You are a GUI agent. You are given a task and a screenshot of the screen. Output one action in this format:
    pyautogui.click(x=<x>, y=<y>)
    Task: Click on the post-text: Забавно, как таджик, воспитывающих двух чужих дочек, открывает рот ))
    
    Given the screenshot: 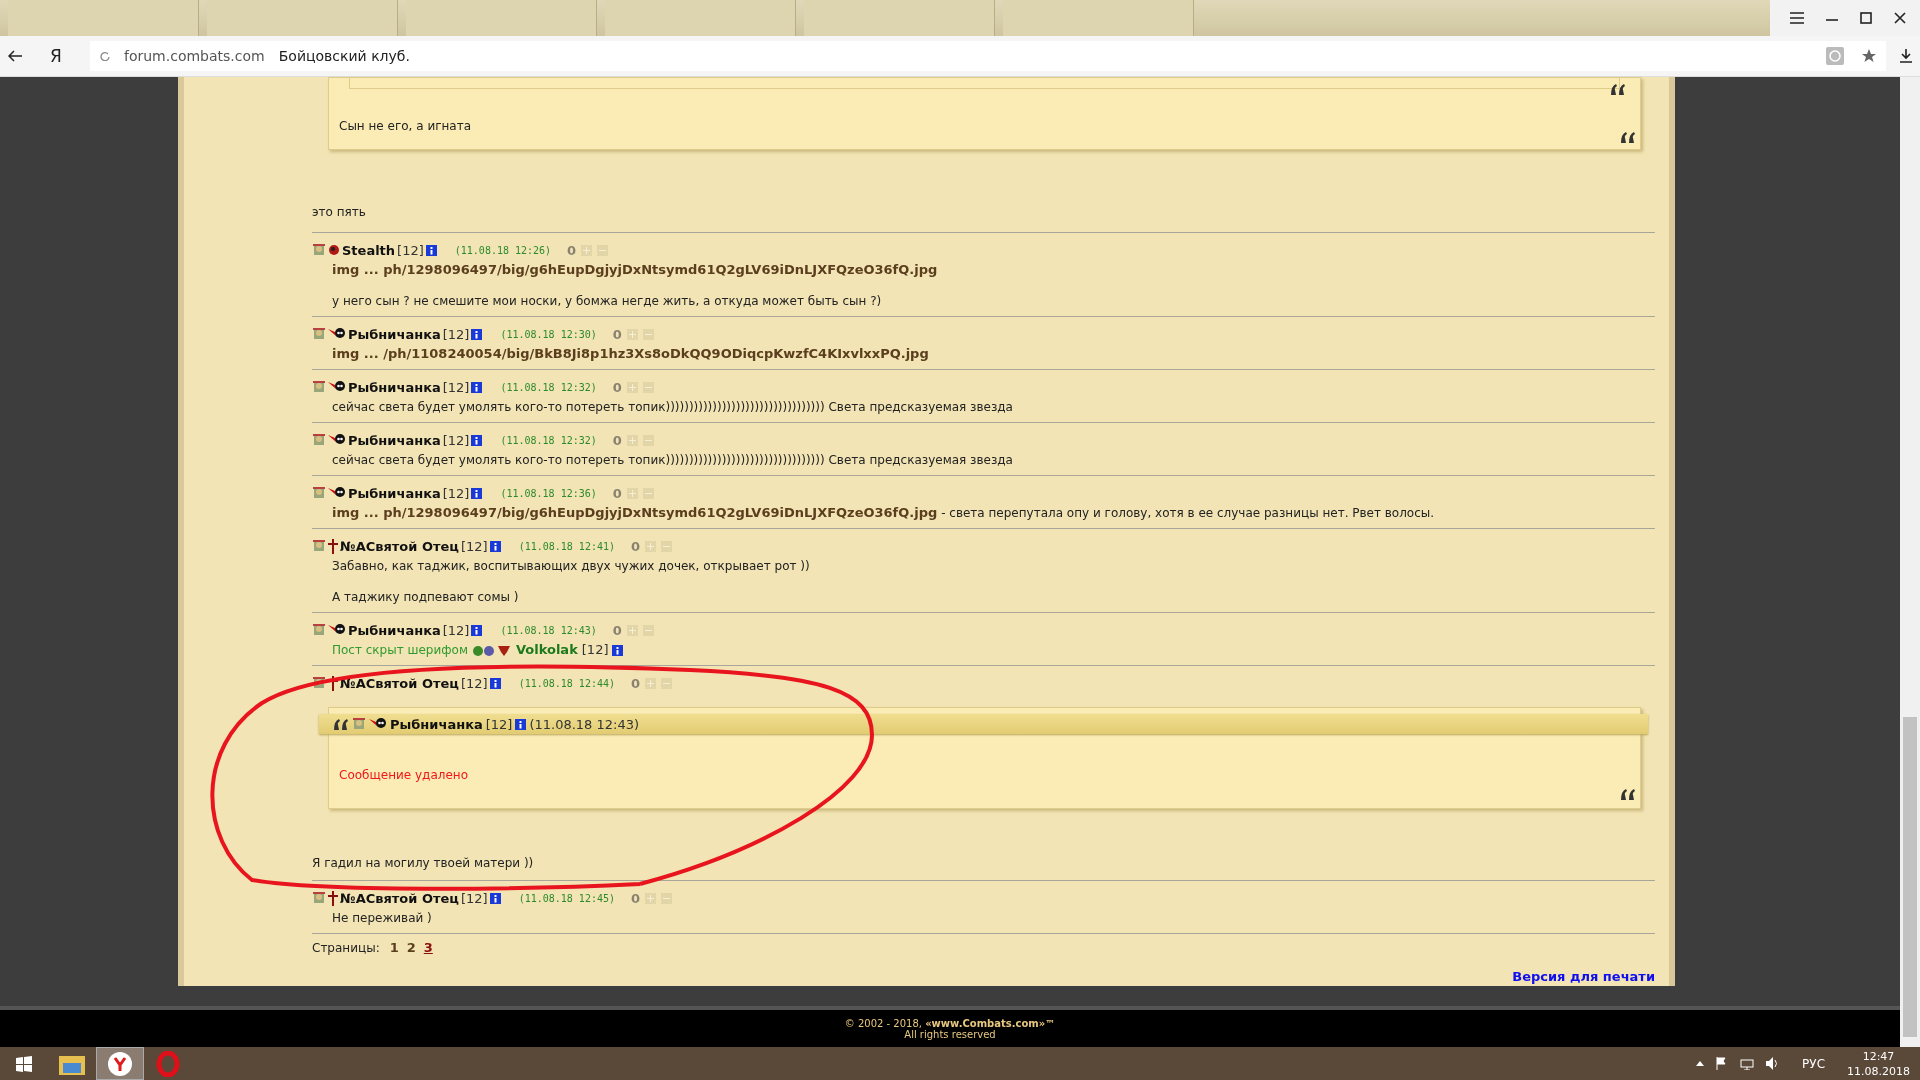 What is the action you would take?
    pyautogui.click(x=571, y=566)
    